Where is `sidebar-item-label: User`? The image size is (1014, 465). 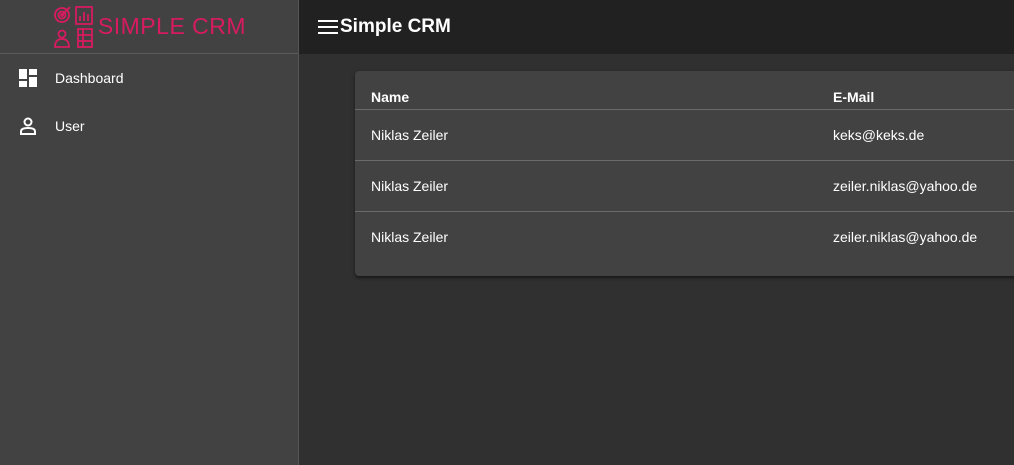
sidebar-item-label: User is located at coordinates (70, 126).